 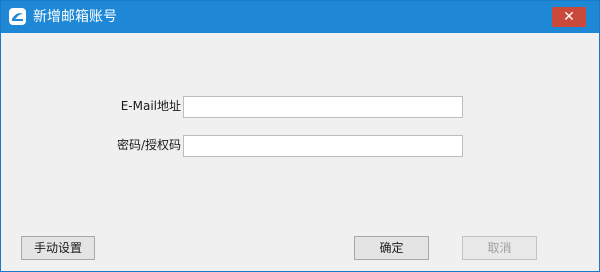 What do you see at coordinates (323, 107) in the screenshot?
I see `email-field` at bounding box center [323, 107].